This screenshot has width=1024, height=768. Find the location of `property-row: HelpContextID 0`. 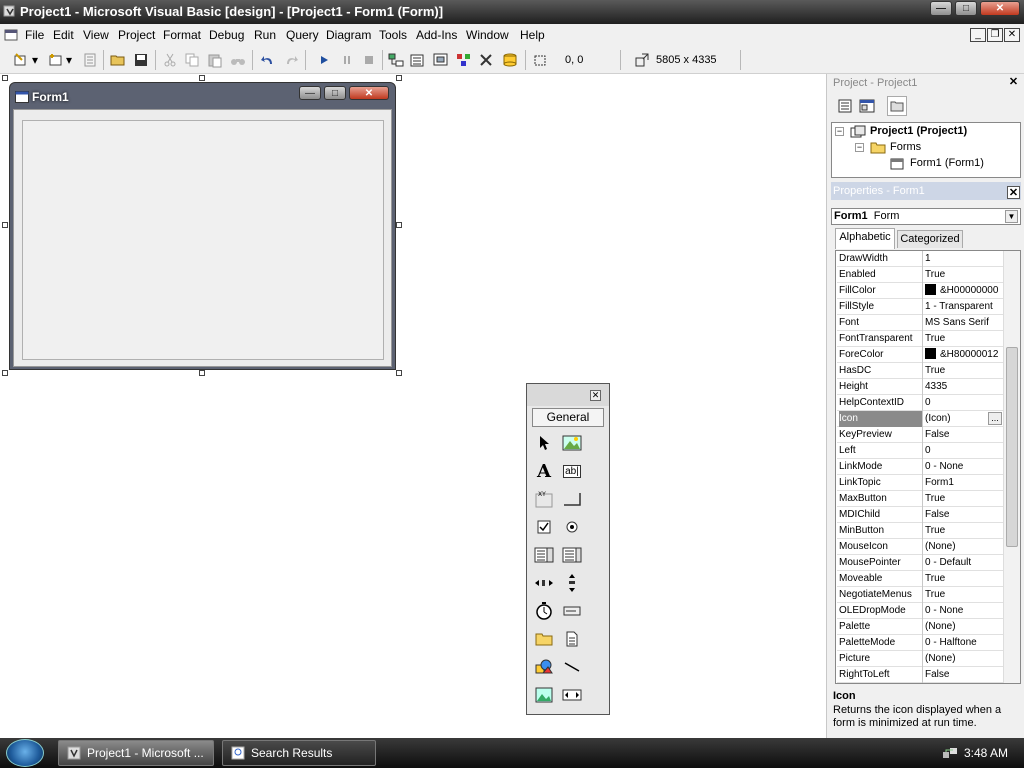

property-row: HelpContextID 0 is located at coordinates (920, 403).